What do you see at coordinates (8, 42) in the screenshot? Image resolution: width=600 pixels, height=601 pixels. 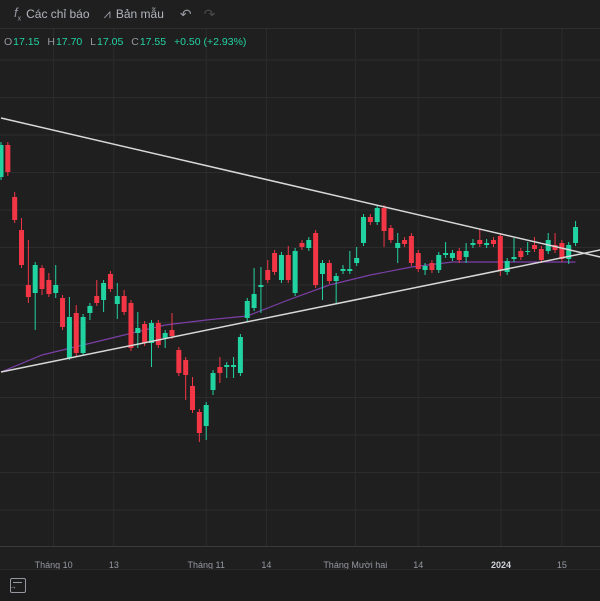 I see `open-key: O` at bounding box center [8, 42].